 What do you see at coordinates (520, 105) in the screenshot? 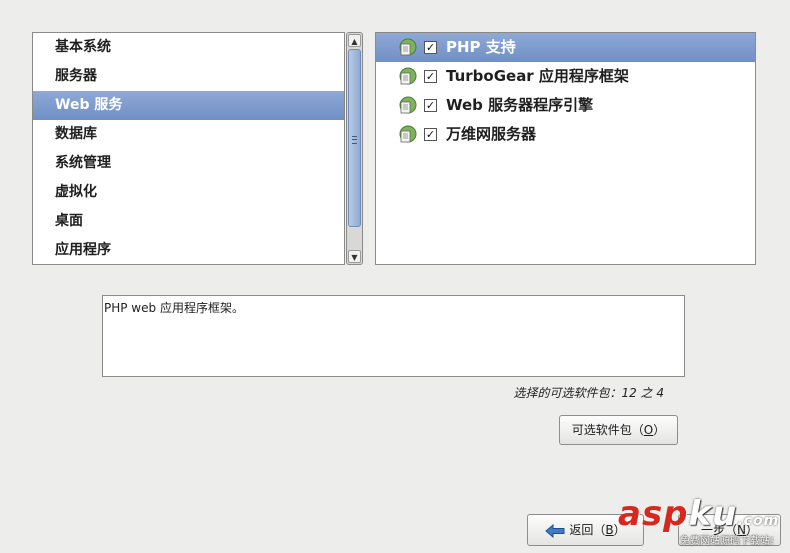
I see `package-label: Web 服务器程序引擎` at bounding box center [520, 105].